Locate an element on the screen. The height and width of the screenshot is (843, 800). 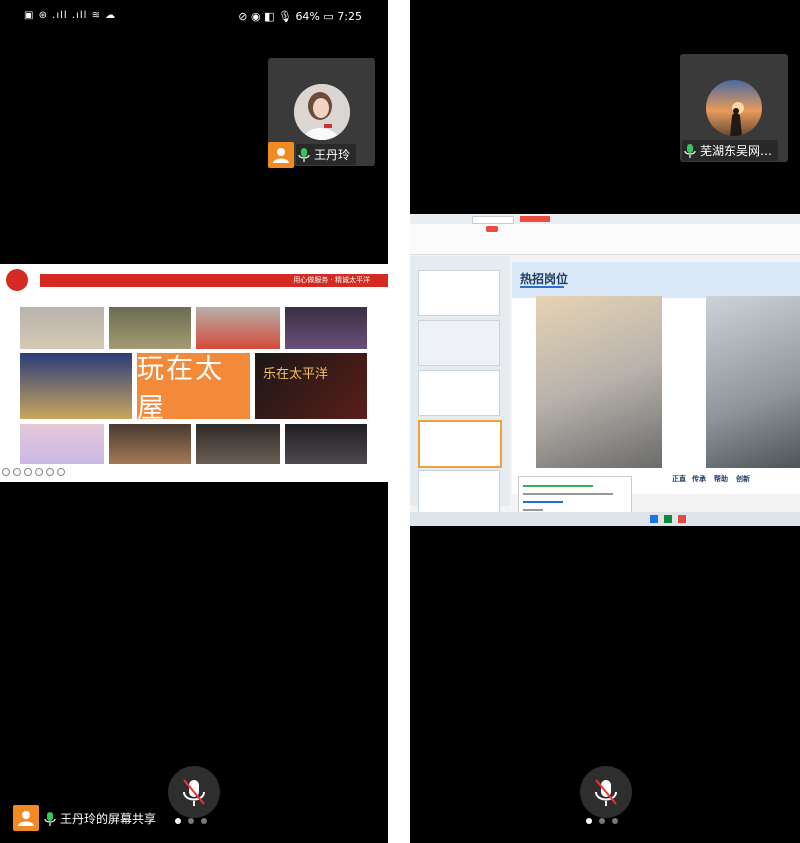
slide-thumbnails-panel is located at coordinates (460, 386).